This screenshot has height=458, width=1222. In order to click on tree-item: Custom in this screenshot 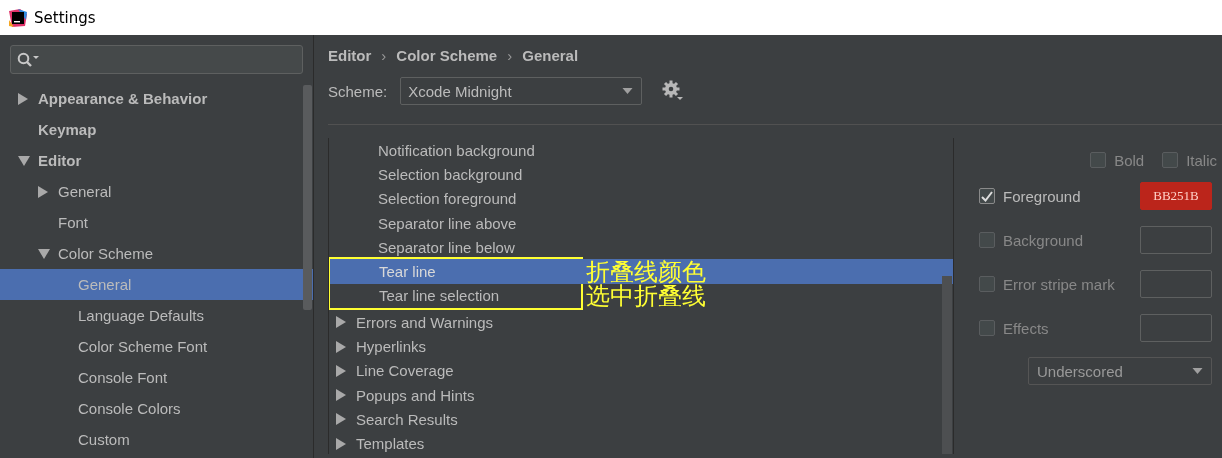, I will do `click(156, 439)`.